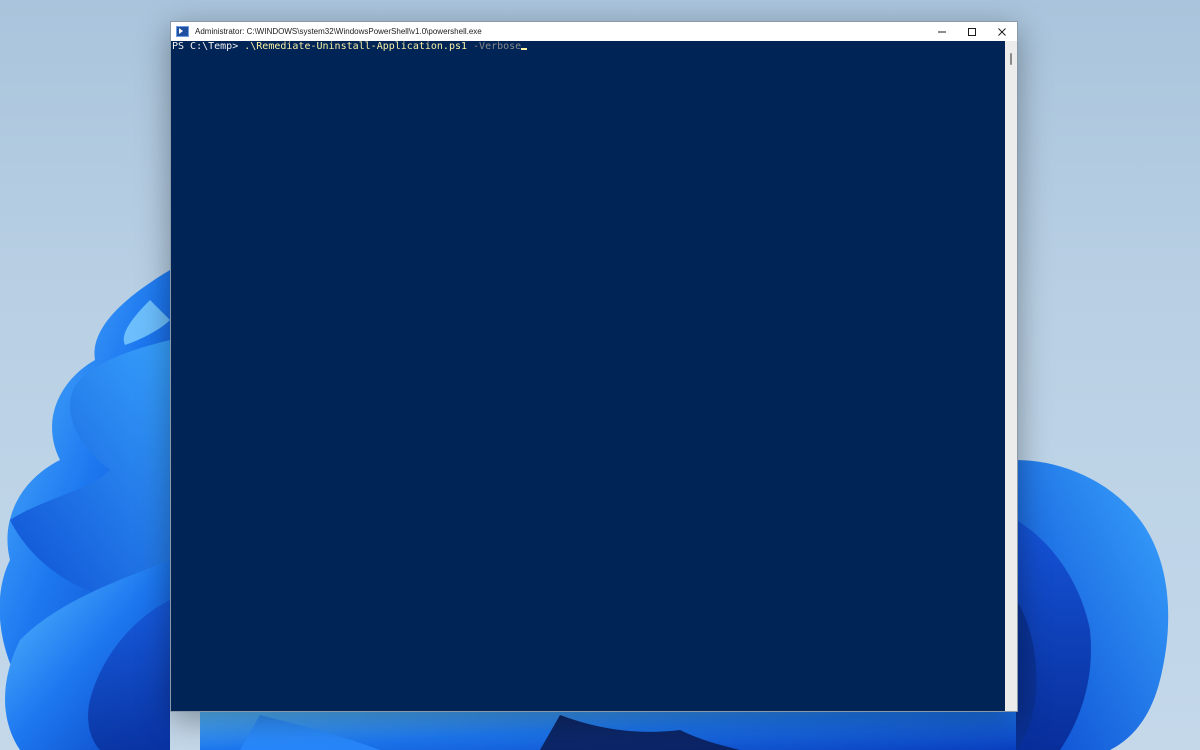 The width and height of the screenshot is (1200, 750). Describe the element at coordinates (356, 46) in the screenshot. I see `command-text: .\Remediate-Uninstall-Application.ps1` at that location.